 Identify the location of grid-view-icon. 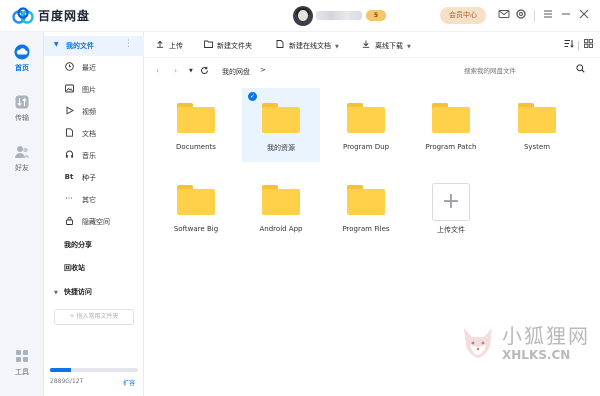
(588, 45).